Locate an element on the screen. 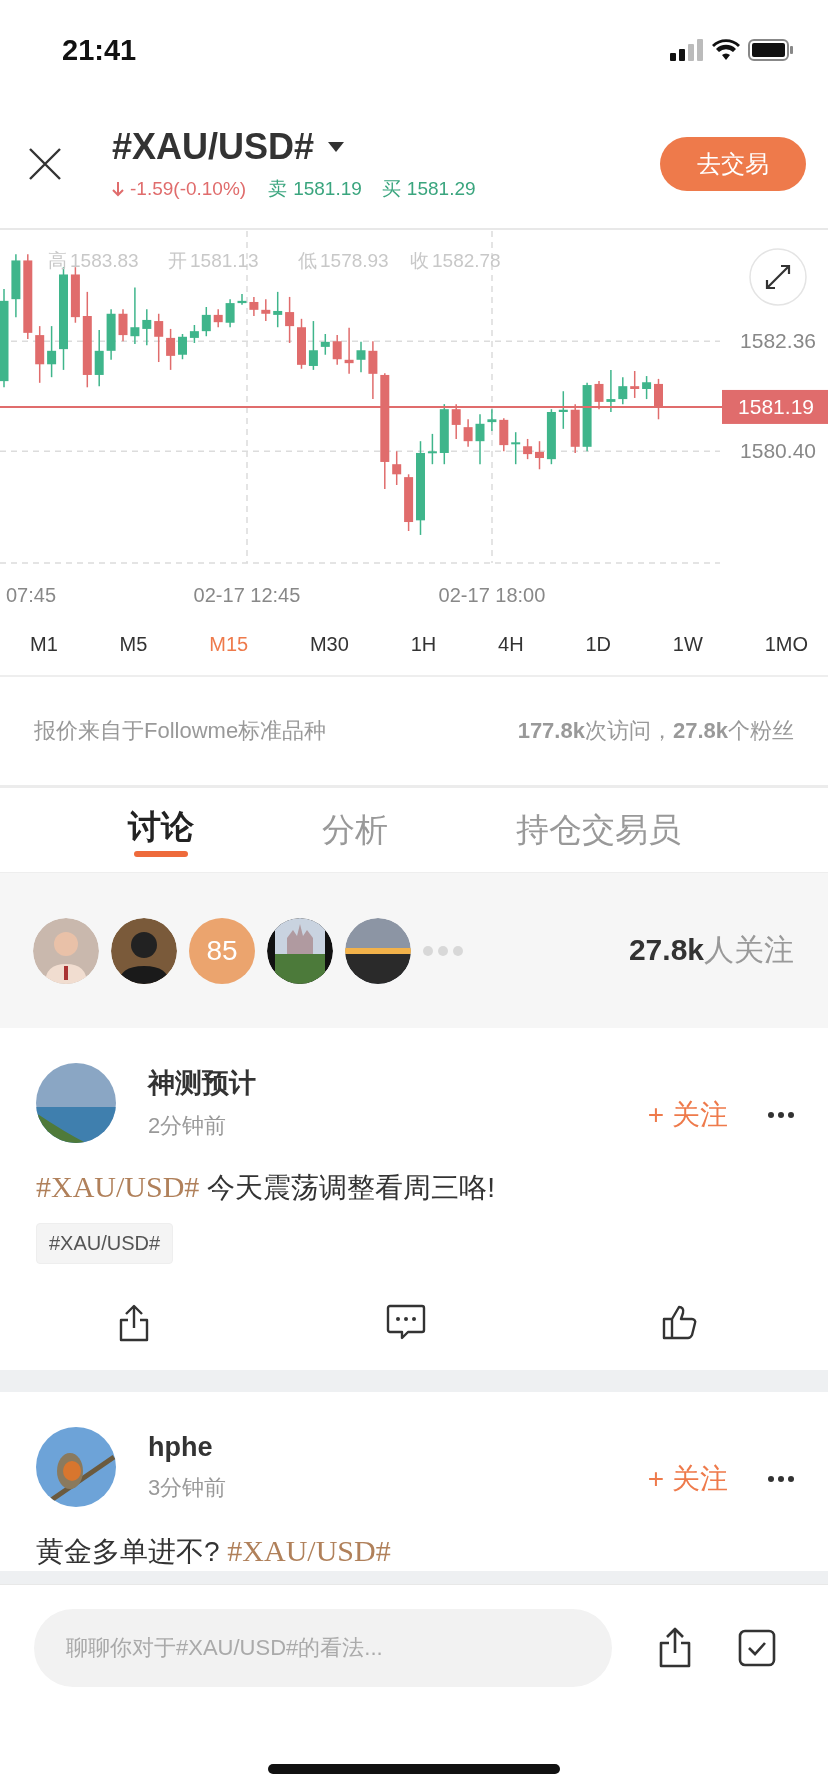 This screenshot has height=1792, width=828. ohlc-label: 高 is located at coordinates (57, 260).